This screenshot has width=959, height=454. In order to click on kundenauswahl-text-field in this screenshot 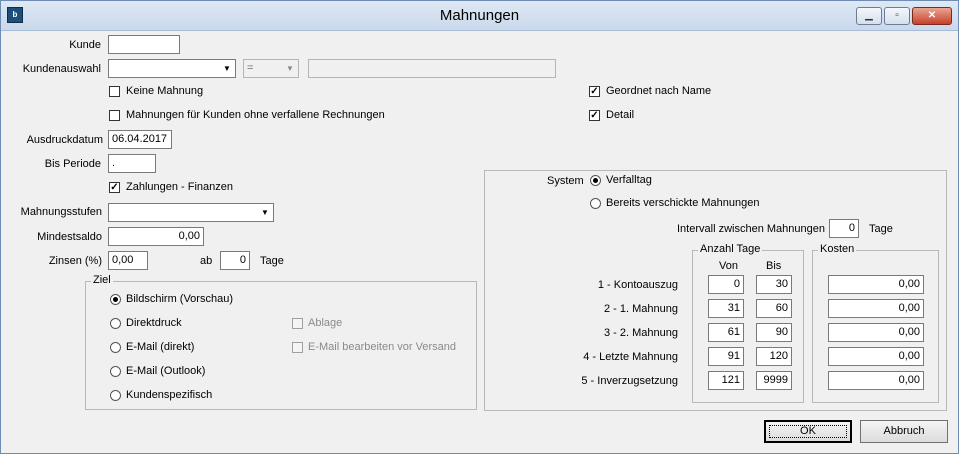, I will do `click(432, 68)`.